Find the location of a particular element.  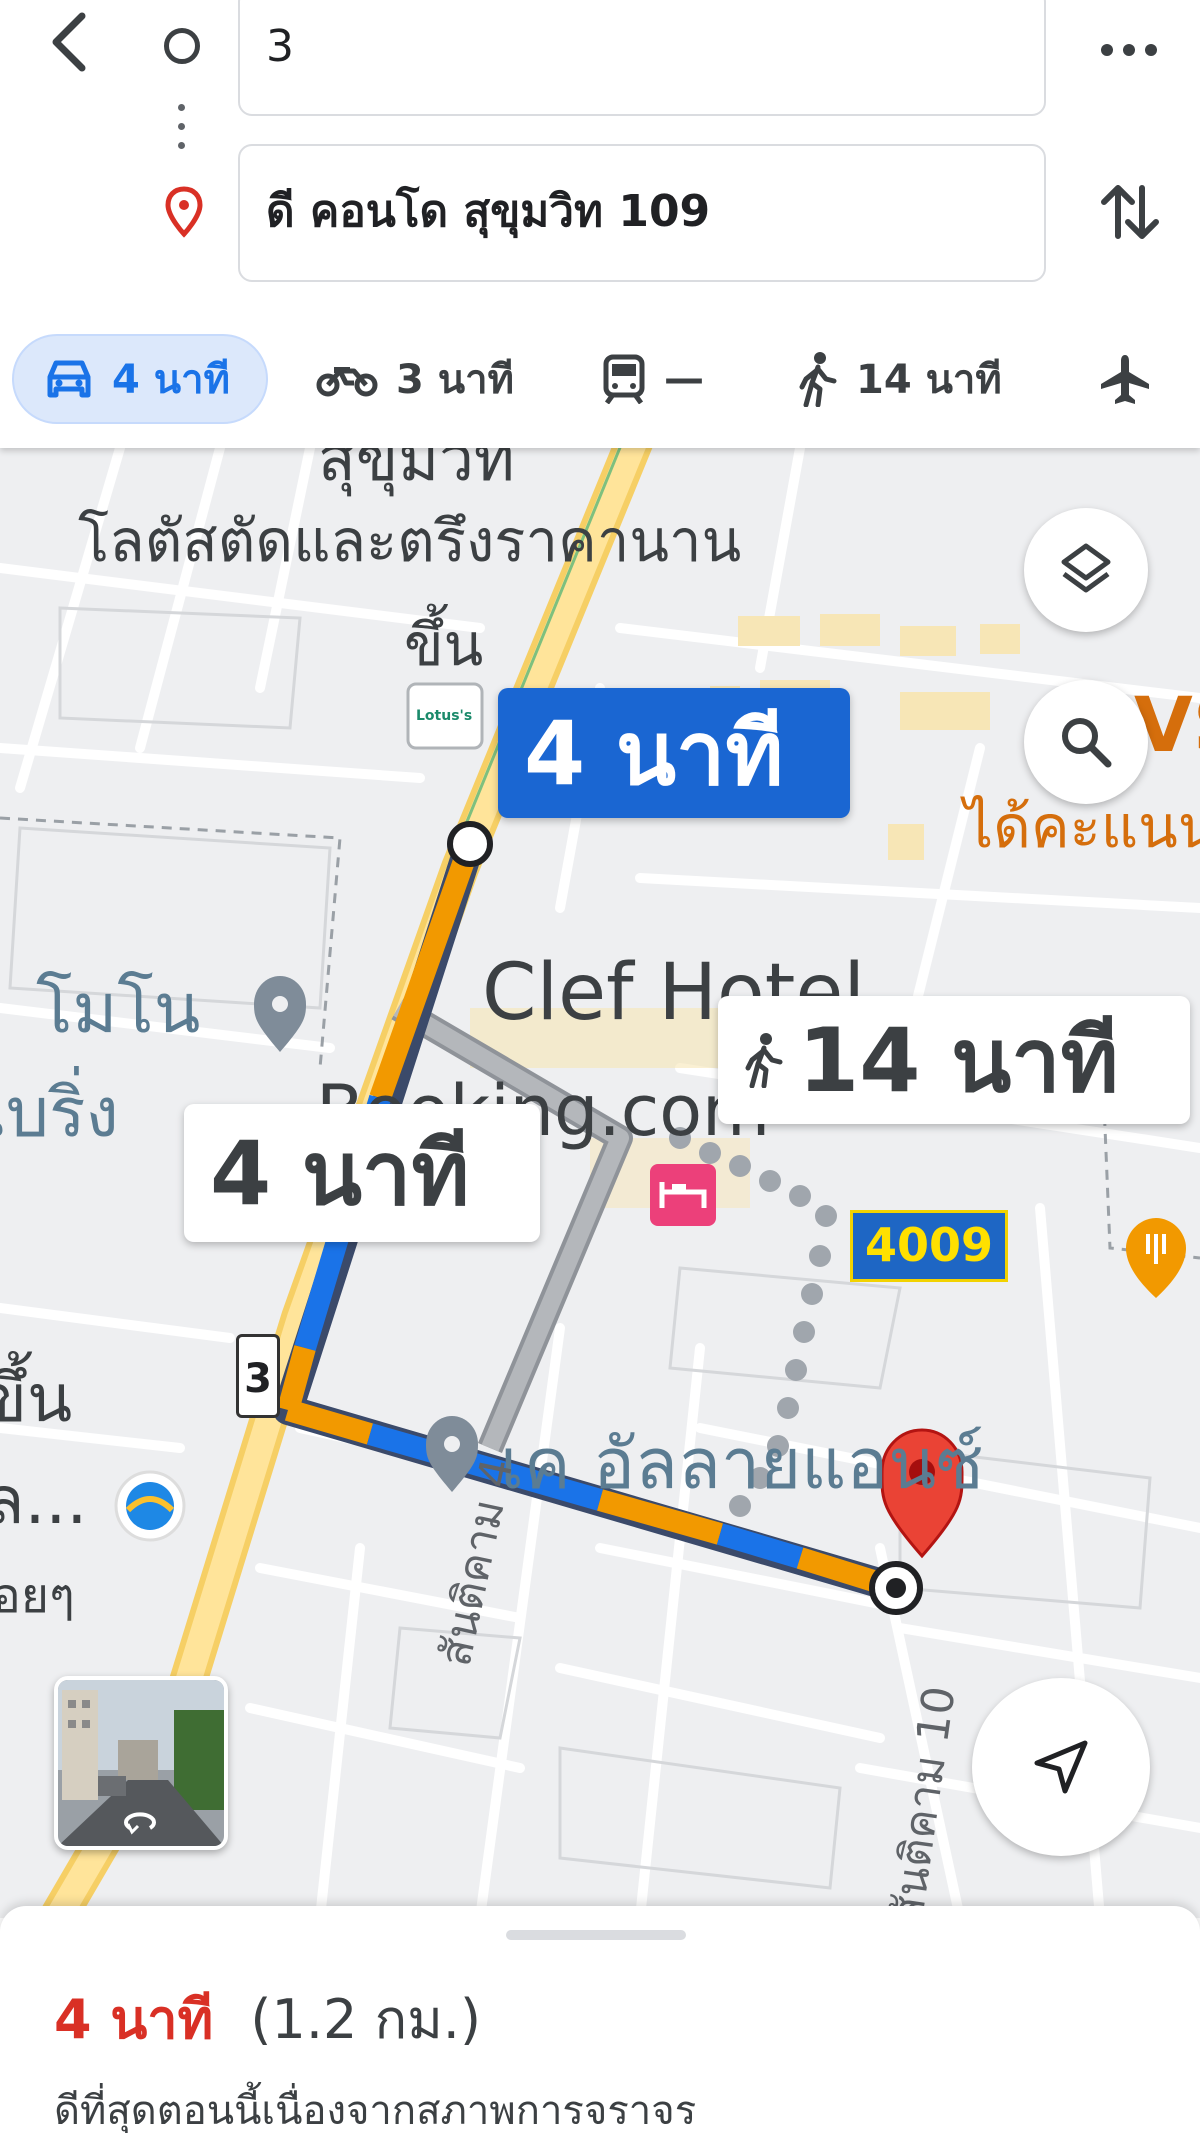

route-duration: 4 นาที is located at coordinates (134, 2019).